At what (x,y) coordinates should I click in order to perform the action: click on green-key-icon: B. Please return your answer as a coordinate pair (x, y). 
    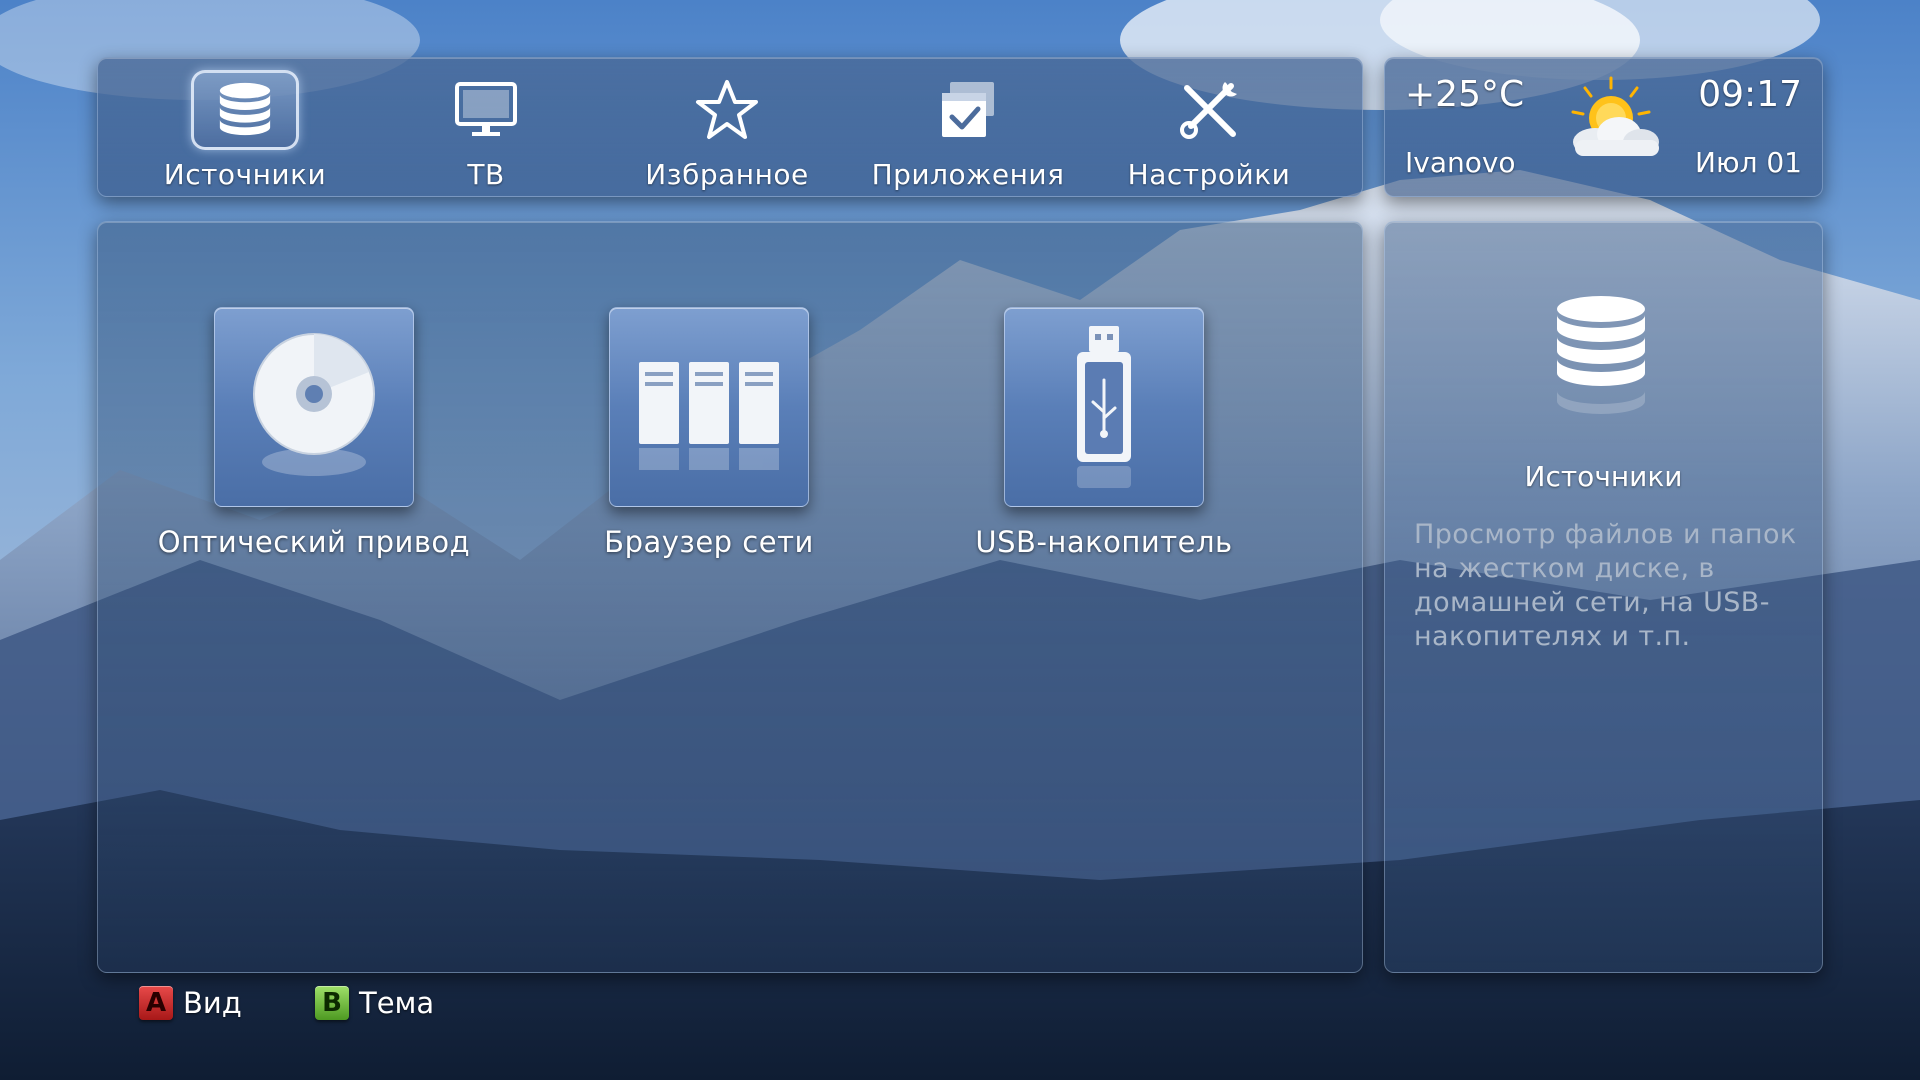
    Looking at the image, I should click on (332, 1003).